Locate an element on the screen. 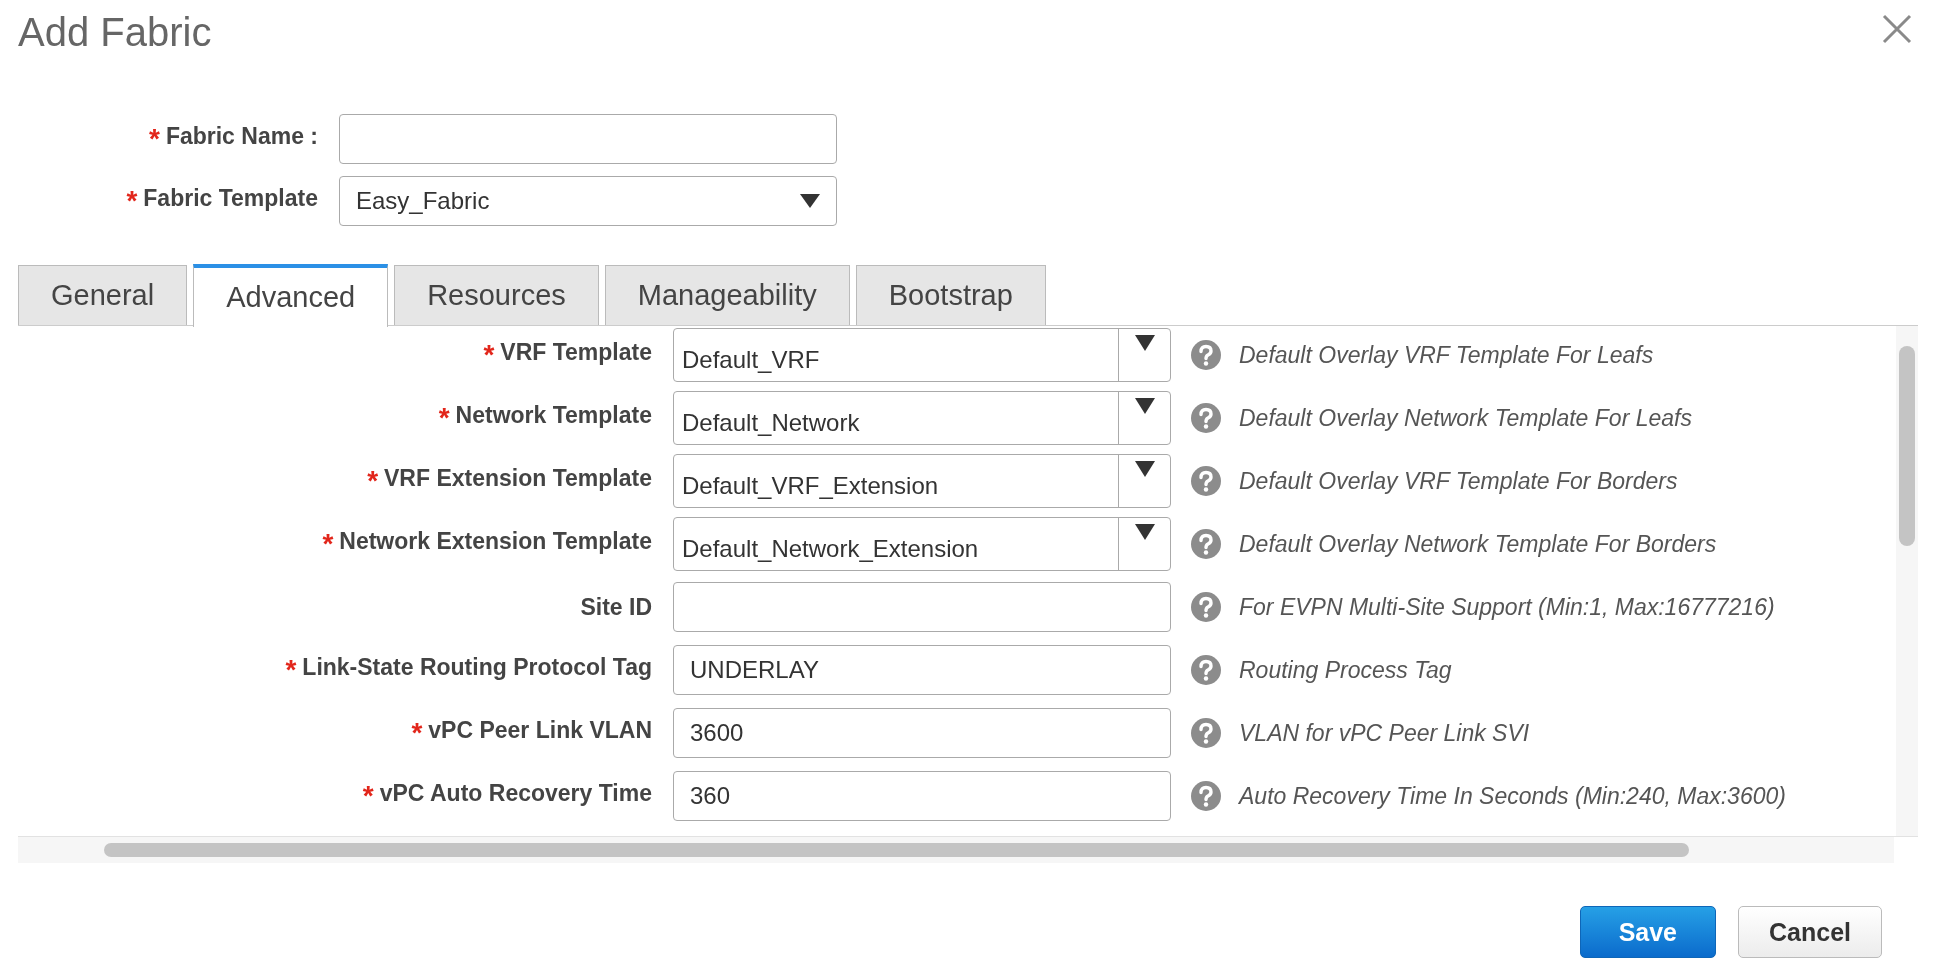 This screenshot has width=1936, height=964. help-text: Default Overlay Network Template For Borders is located at coordinates (1478, 544).